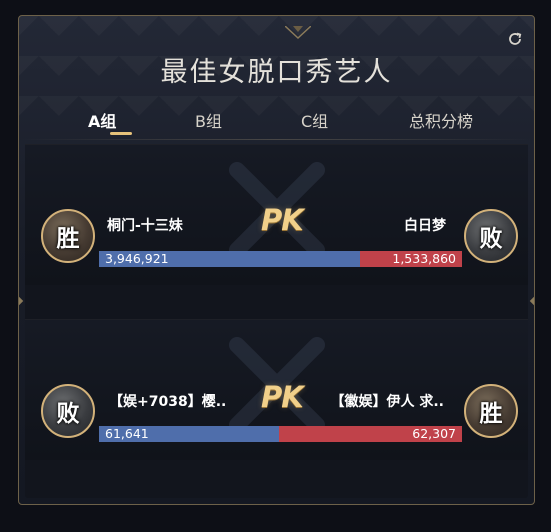 Image resolution: width=551 pixels, height=532 pixels. Describe the element at coordinates (137, 258) in the screenshot. I see `left-vote-count: 3,946,921` at that location.